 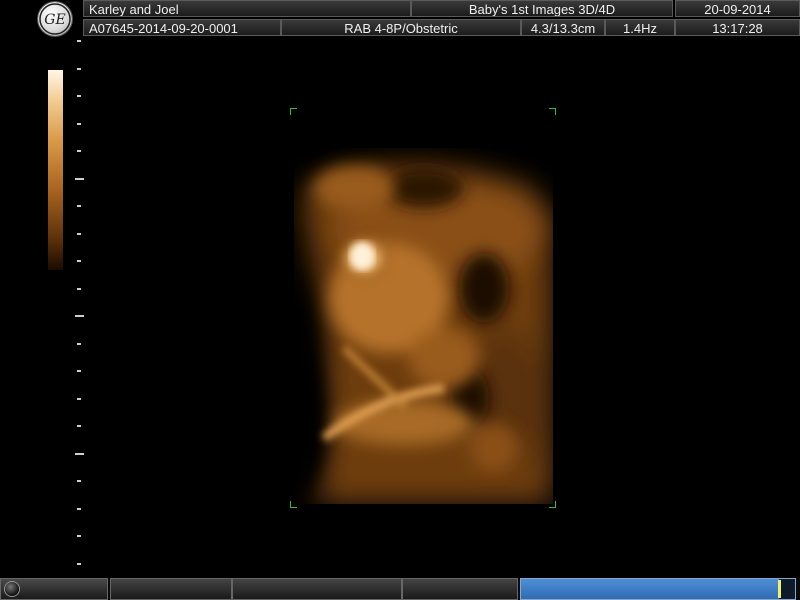 I want to click on exam-title: Baby's 1st Images 3D/4D, so click(x=542, y=8).